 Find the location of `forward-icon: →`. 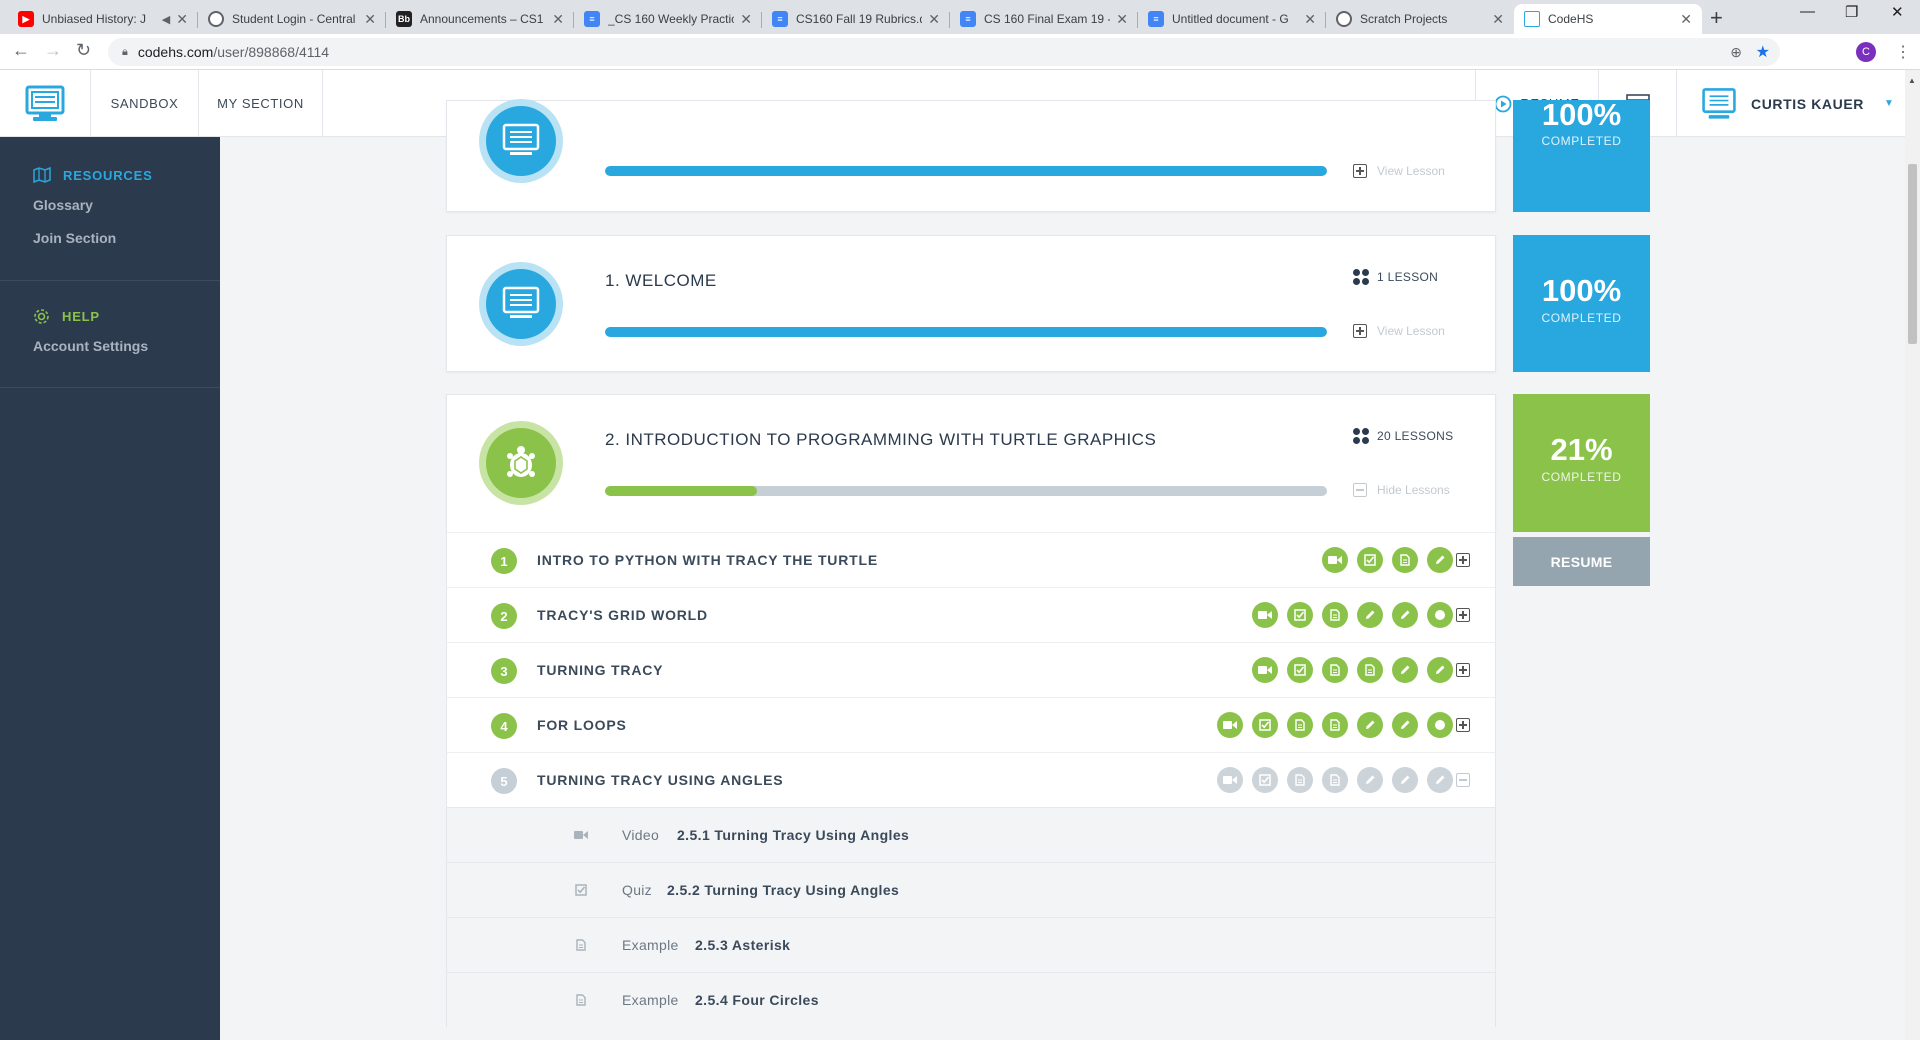

forward-icon: → is located at coordinates (53, 50).